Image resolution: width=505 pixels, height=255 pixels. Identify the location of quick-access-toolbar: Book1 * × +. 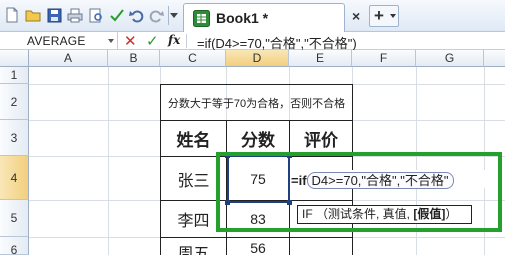
(252, 16).